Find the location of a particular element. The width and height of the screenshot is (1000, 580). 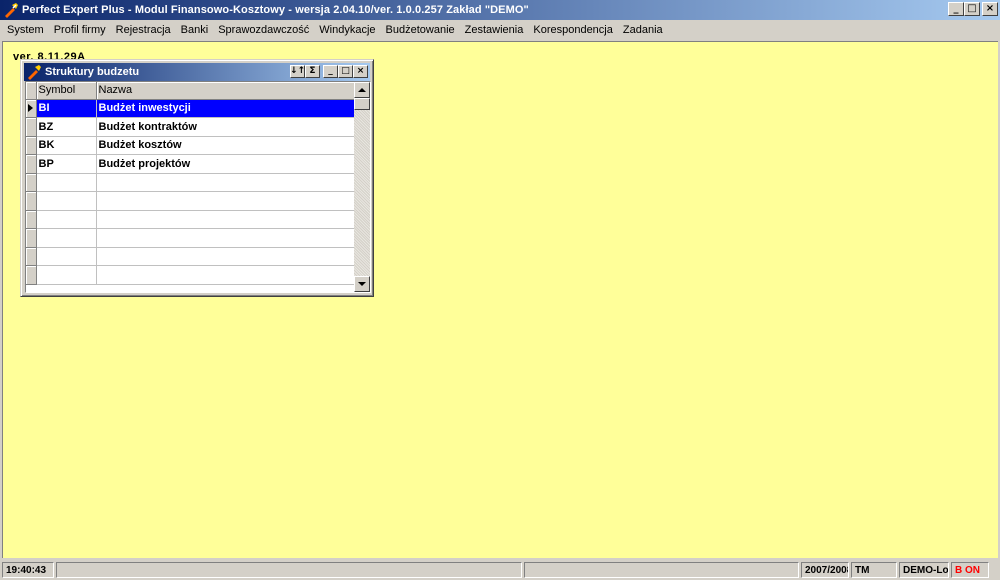

status-year: 2007/2008 is located at coordinates (825, 570).